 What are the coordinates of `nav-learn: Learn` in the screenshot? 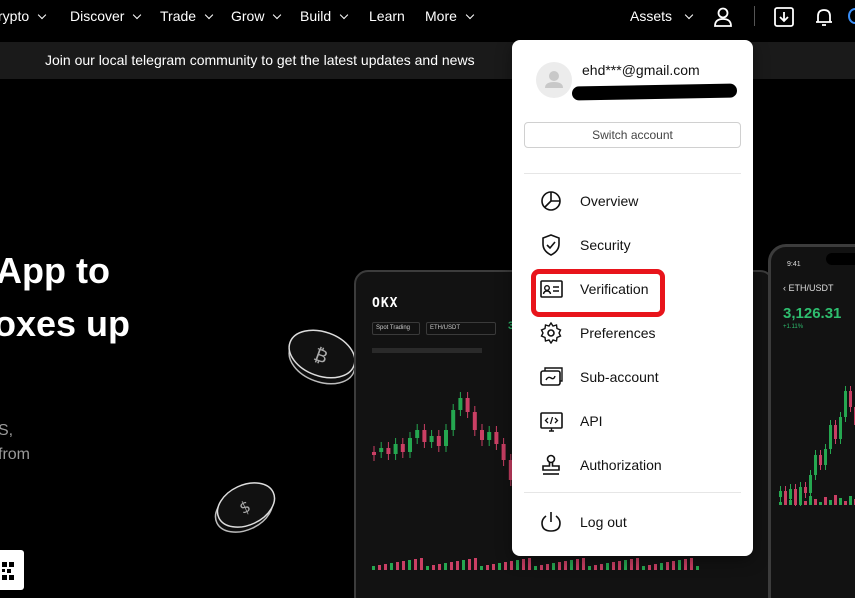 It's located at (387, 16).